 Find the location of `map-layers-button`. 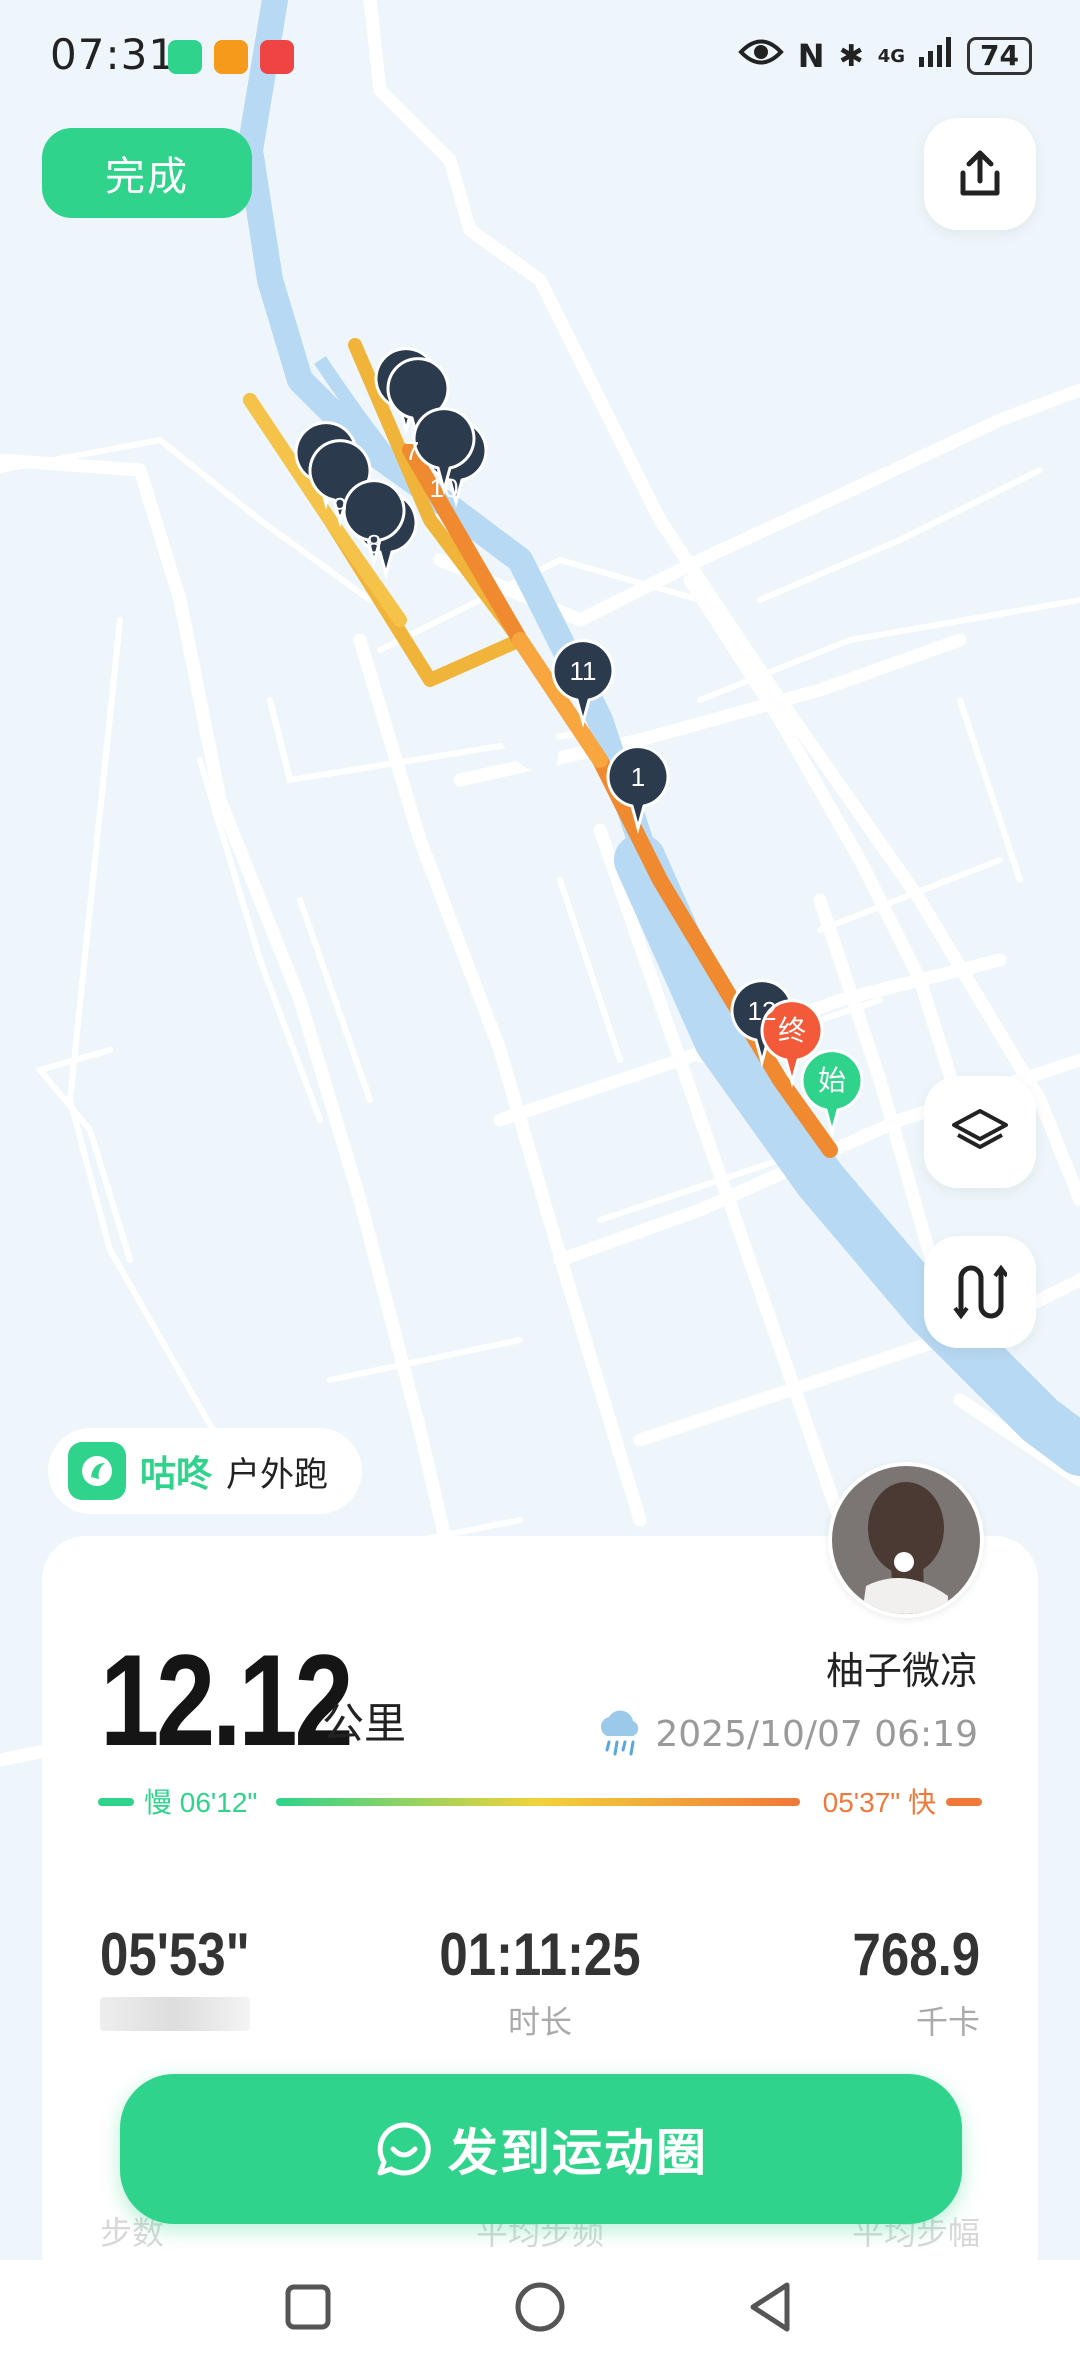

map-layers-button is located at coordinates (980, 1132).